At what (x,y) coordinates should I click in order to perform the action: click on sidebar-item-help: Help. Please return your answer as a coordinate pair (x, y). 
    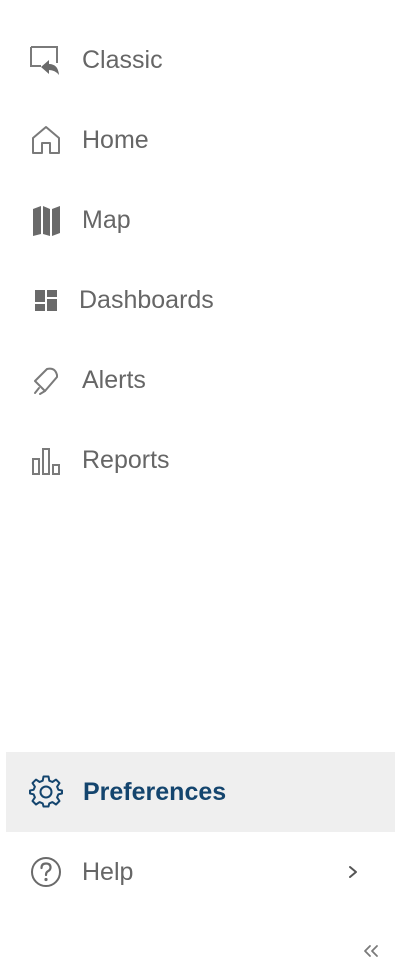
    Looking at the image, I should click on (197, 872).